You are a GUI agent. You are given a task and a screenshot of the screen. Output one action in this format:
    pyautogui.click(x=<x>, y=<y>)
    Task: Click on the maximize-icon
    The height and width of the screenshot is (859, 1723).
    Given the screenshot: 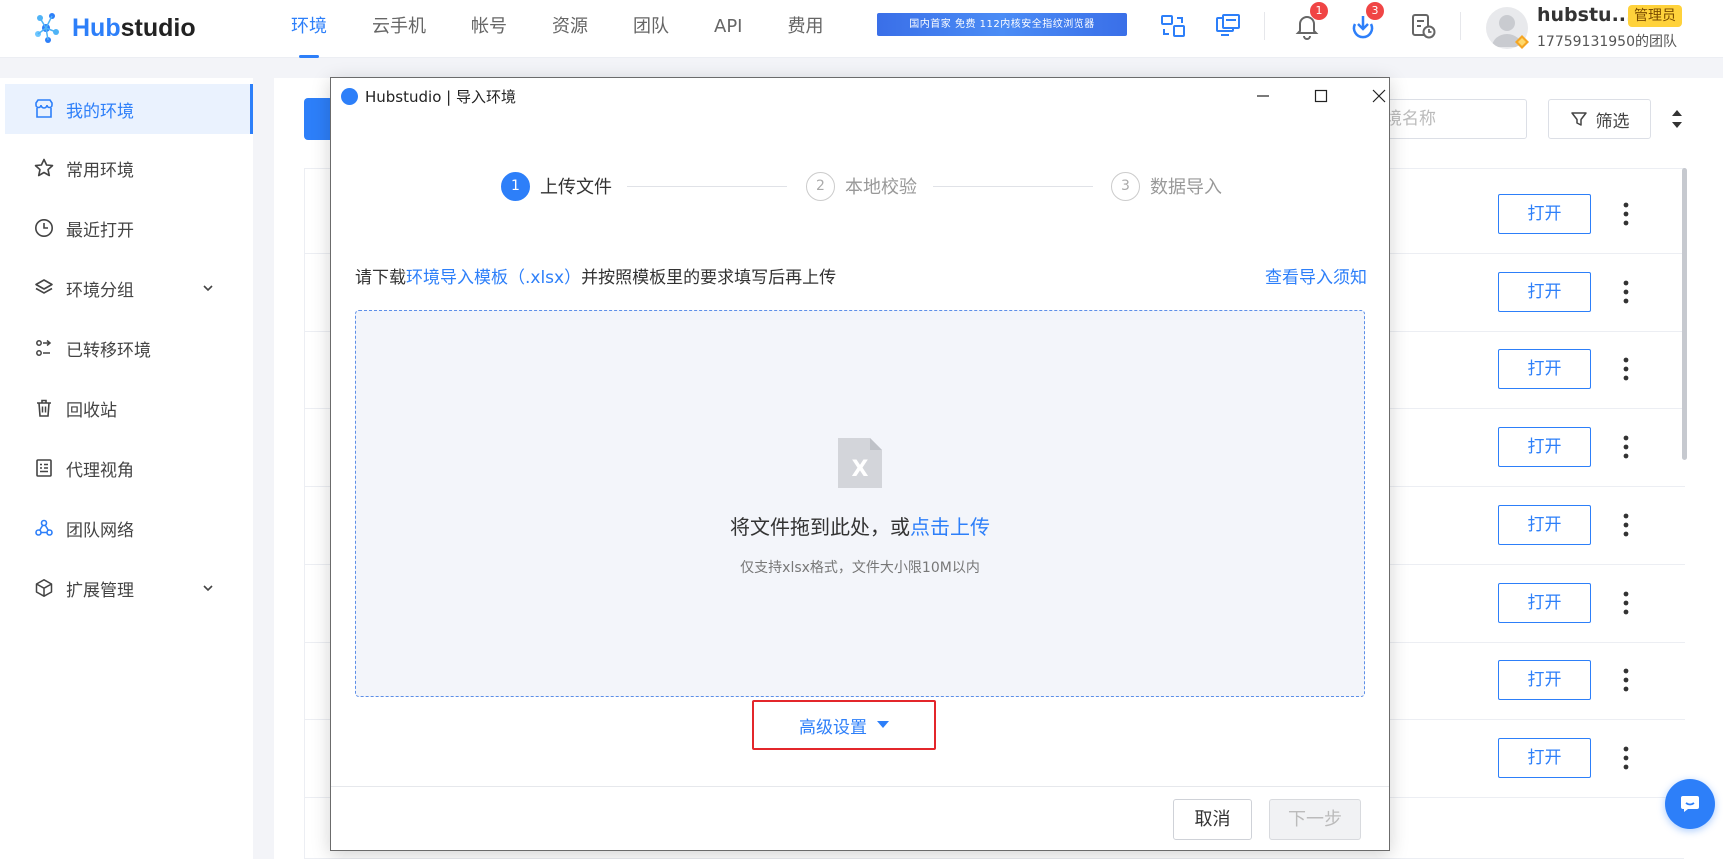 What is the action you would take?
    pyautogui.click(x=1321, y=96)
    